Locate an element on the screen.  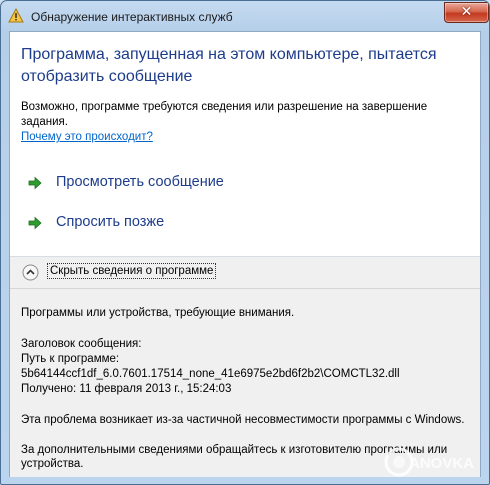
view-message-label: Просмотреть сообщение is located at coordinates (140, 182).